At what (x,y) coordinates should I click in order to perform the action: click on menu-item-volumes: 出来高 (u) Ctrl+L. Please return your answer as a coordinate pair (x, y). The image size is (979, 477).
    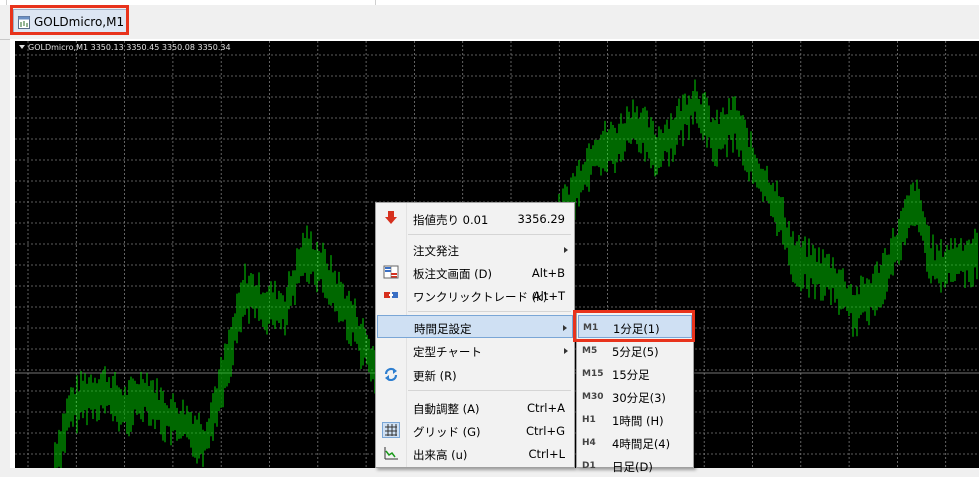
    Looking at the image, I should click on (475, 453).